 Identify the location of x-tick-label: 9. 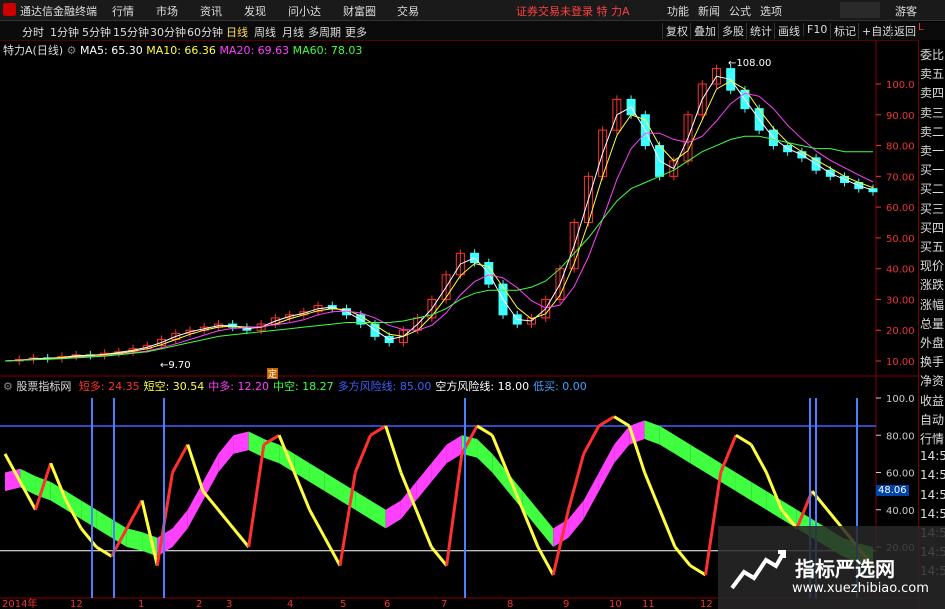
(566, 604).